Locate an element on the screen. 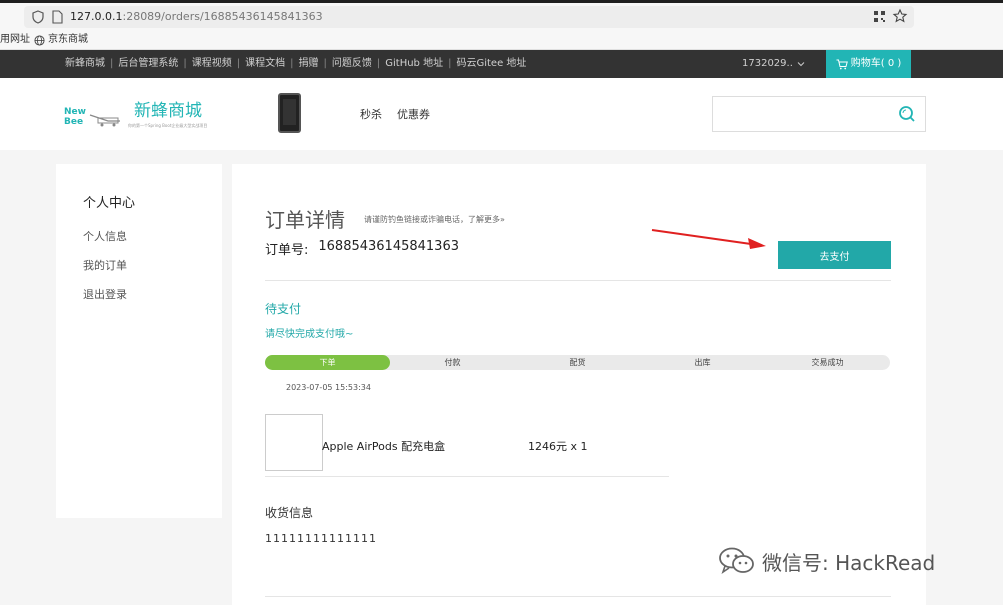 The width and height of the screenshot is (1003, 605). shield-icon is located at coordinates (38, 17).